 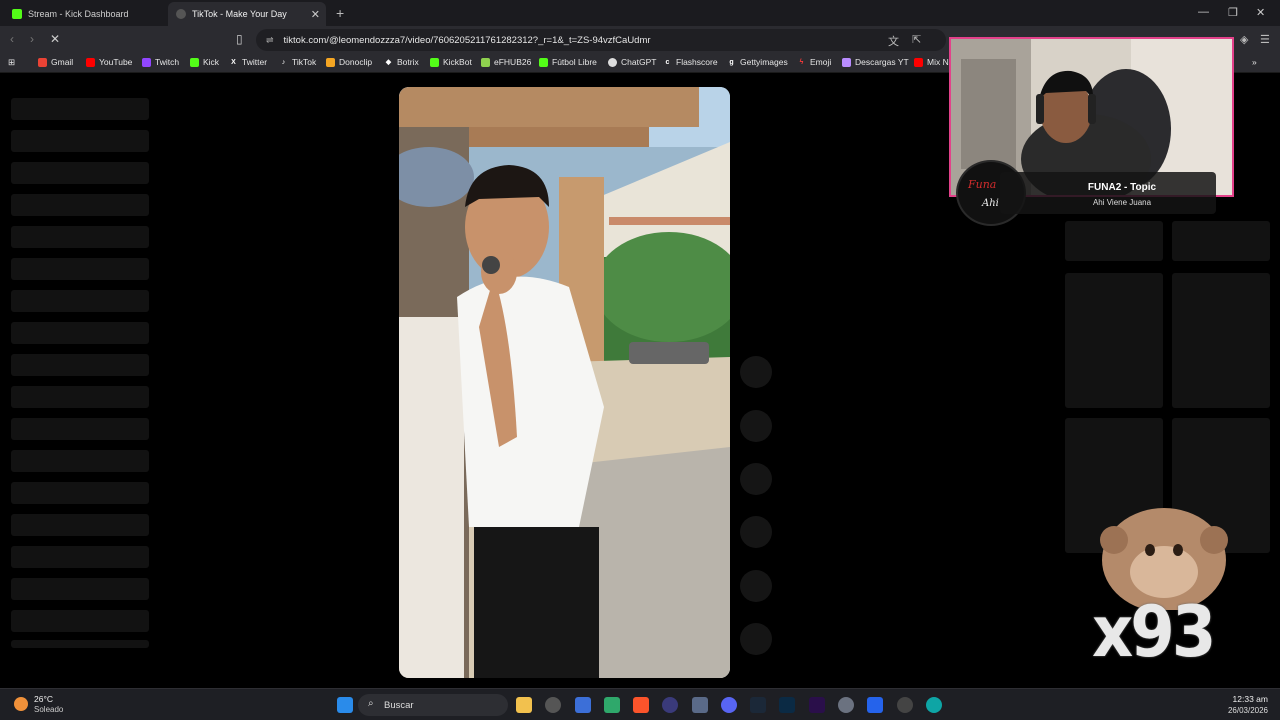 I want to click on svg-text: Funa, so click(x=981, y=184).